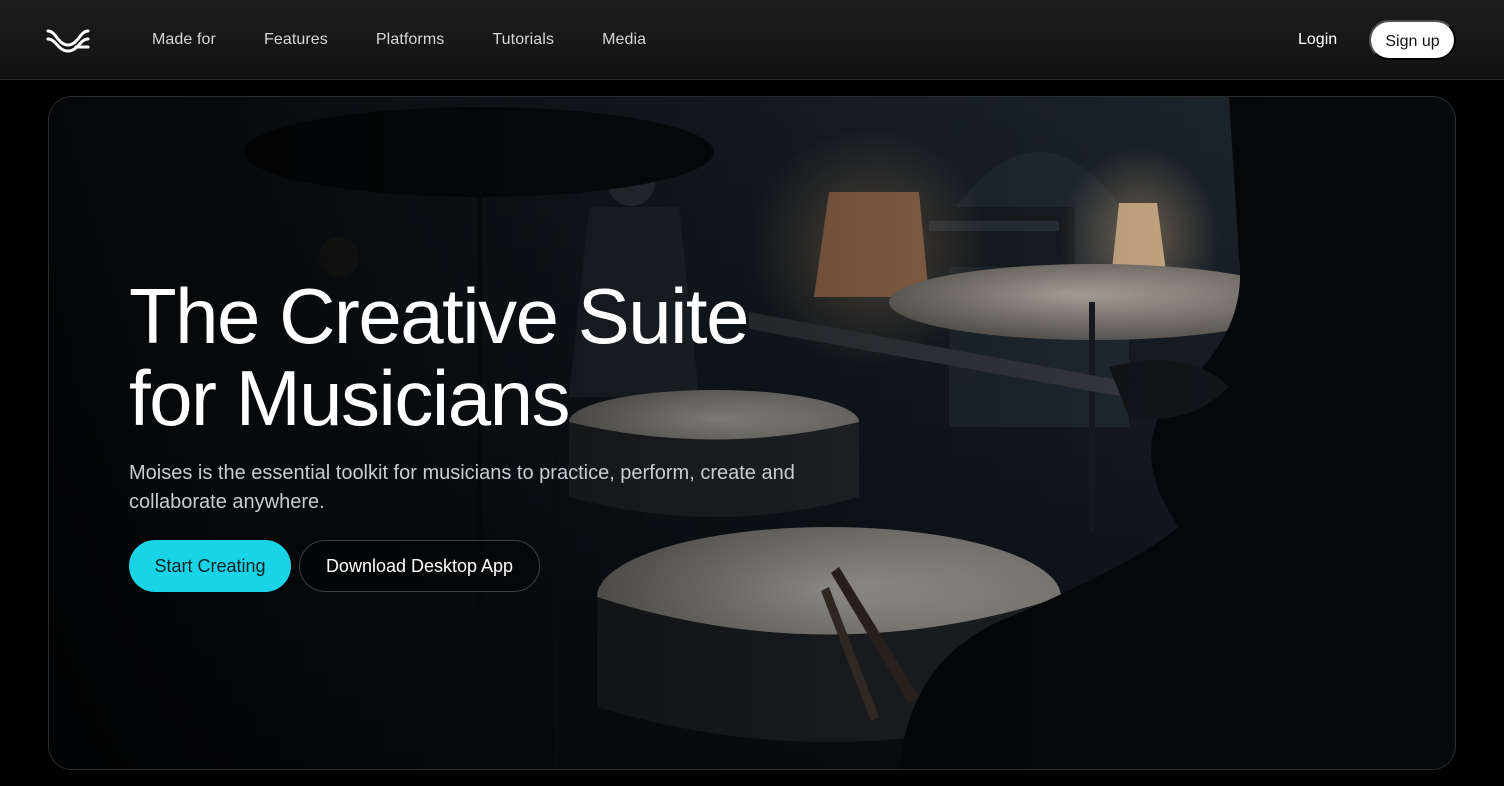  I want to click on nav-media: Media, so click(624, 40).